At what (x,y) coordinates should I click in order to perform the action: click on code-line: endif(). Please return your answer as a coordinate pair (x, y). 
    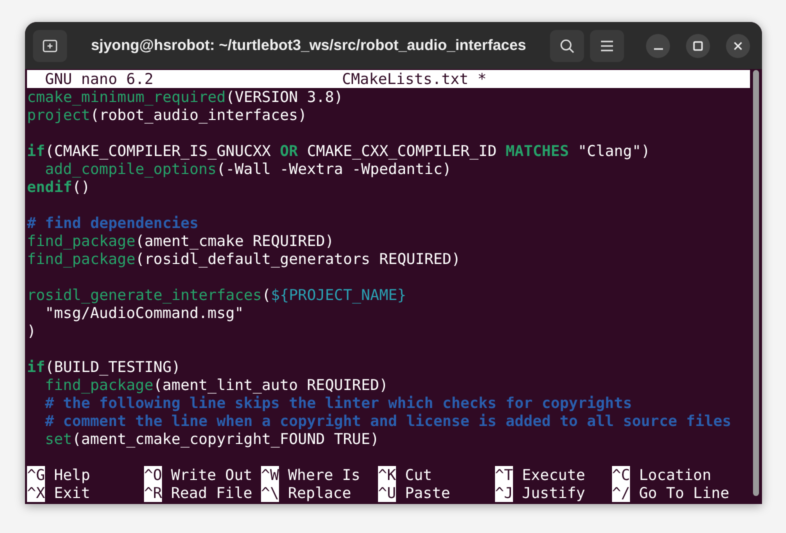
    Looking at the image, I should click on (58, 187).